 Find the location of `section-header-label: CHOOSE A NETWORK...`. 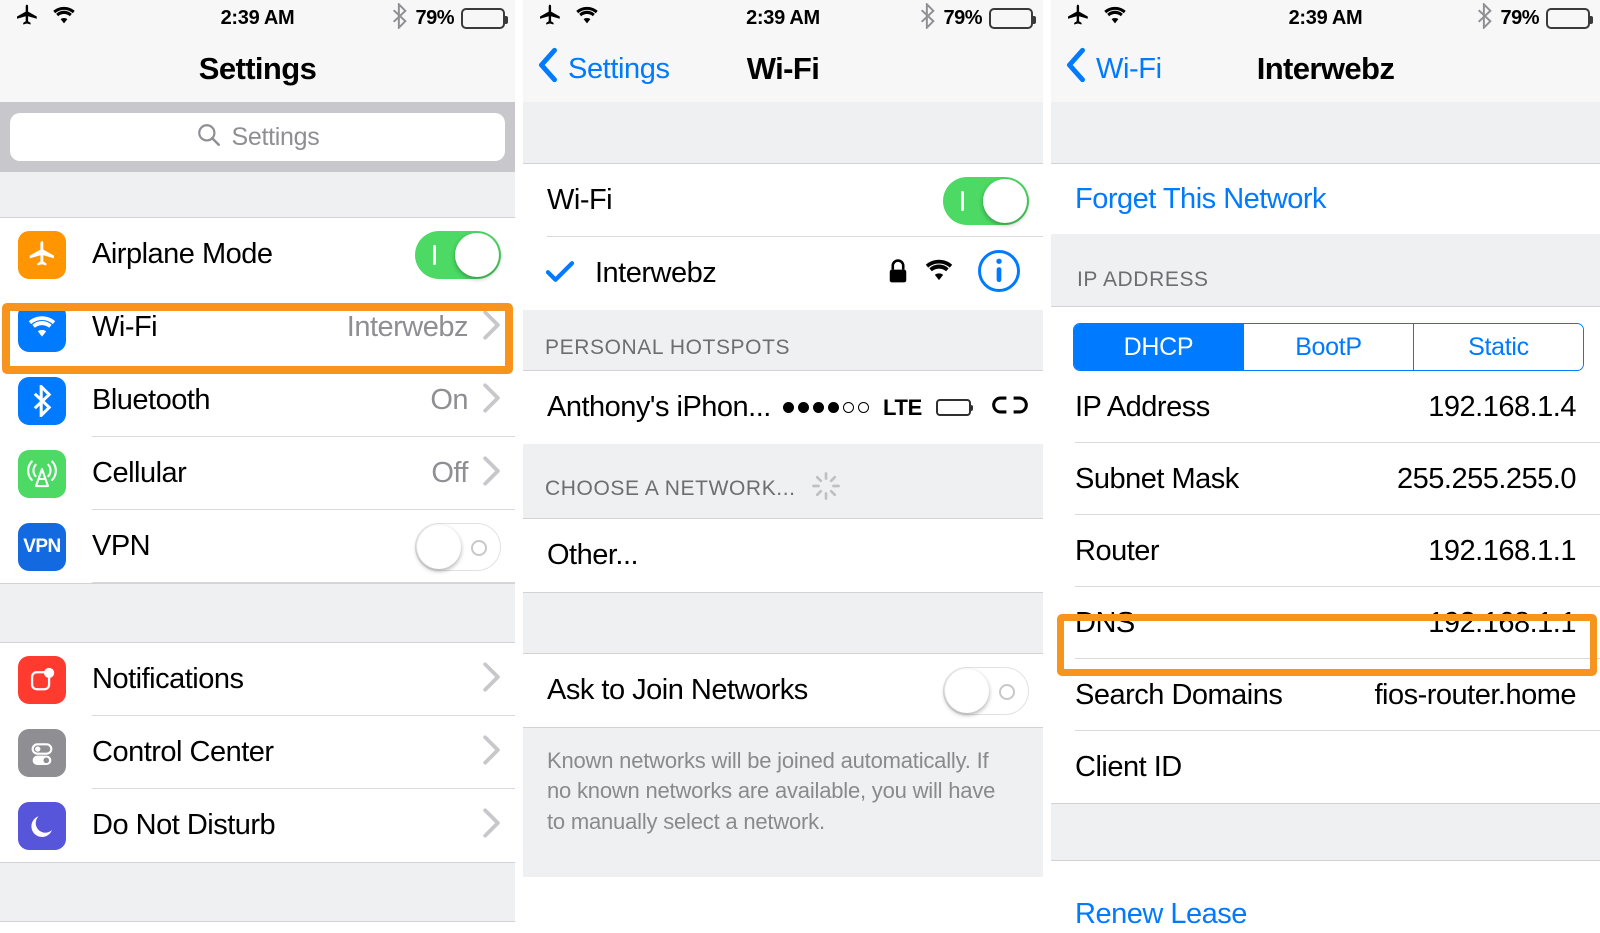

section-header-label: CHOOSE A NETWORK... is located at coordinates (670, 488).